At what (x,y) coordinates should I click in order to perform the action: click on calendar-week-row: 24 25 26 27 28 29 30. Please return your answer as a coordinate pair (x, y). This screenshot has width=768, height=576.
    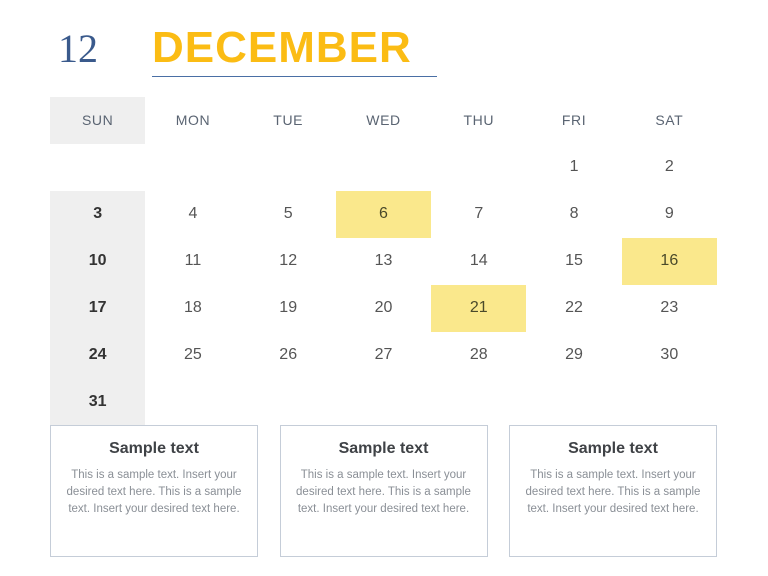
    Looking at the image, I should click on (383, 355).